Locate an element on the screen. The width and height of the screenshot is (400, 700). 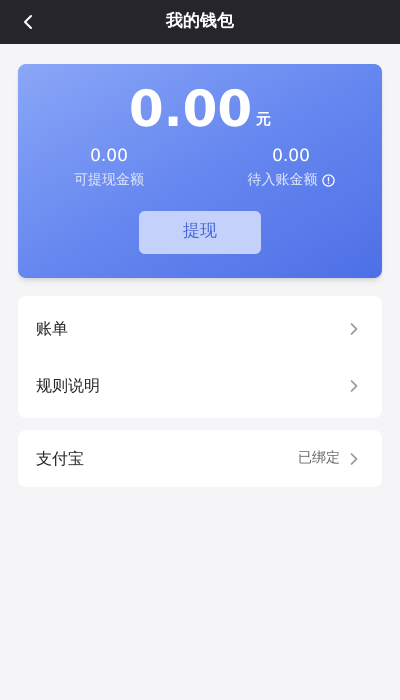
info-icon is located at coordinates (328, 180).